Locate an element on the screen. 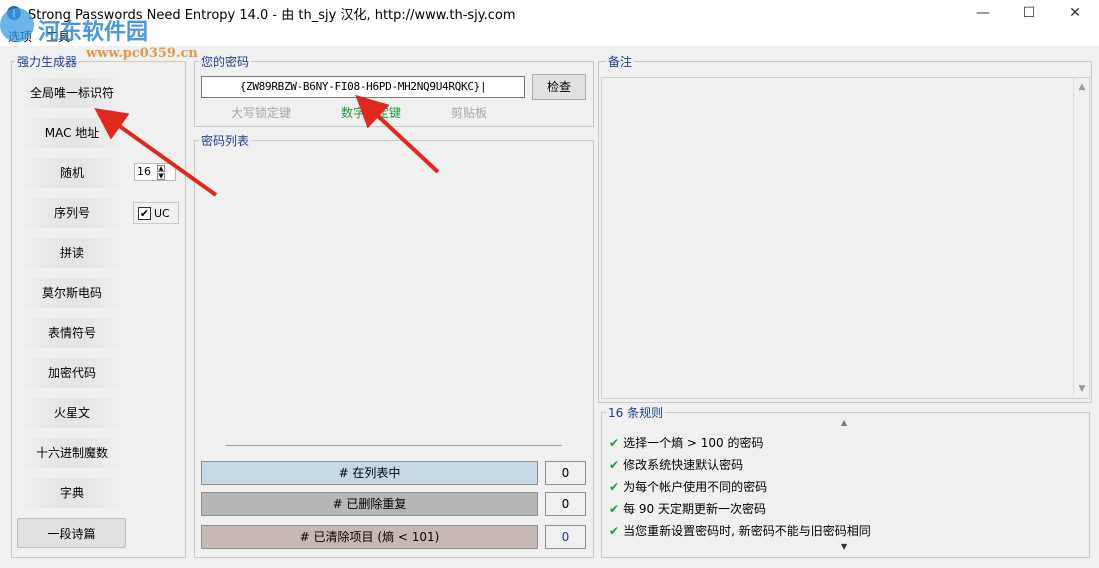 The image size is (1099, 568). rule-item: ✔ 修改系统快速默认密码 is located at coordinates (676, 465).